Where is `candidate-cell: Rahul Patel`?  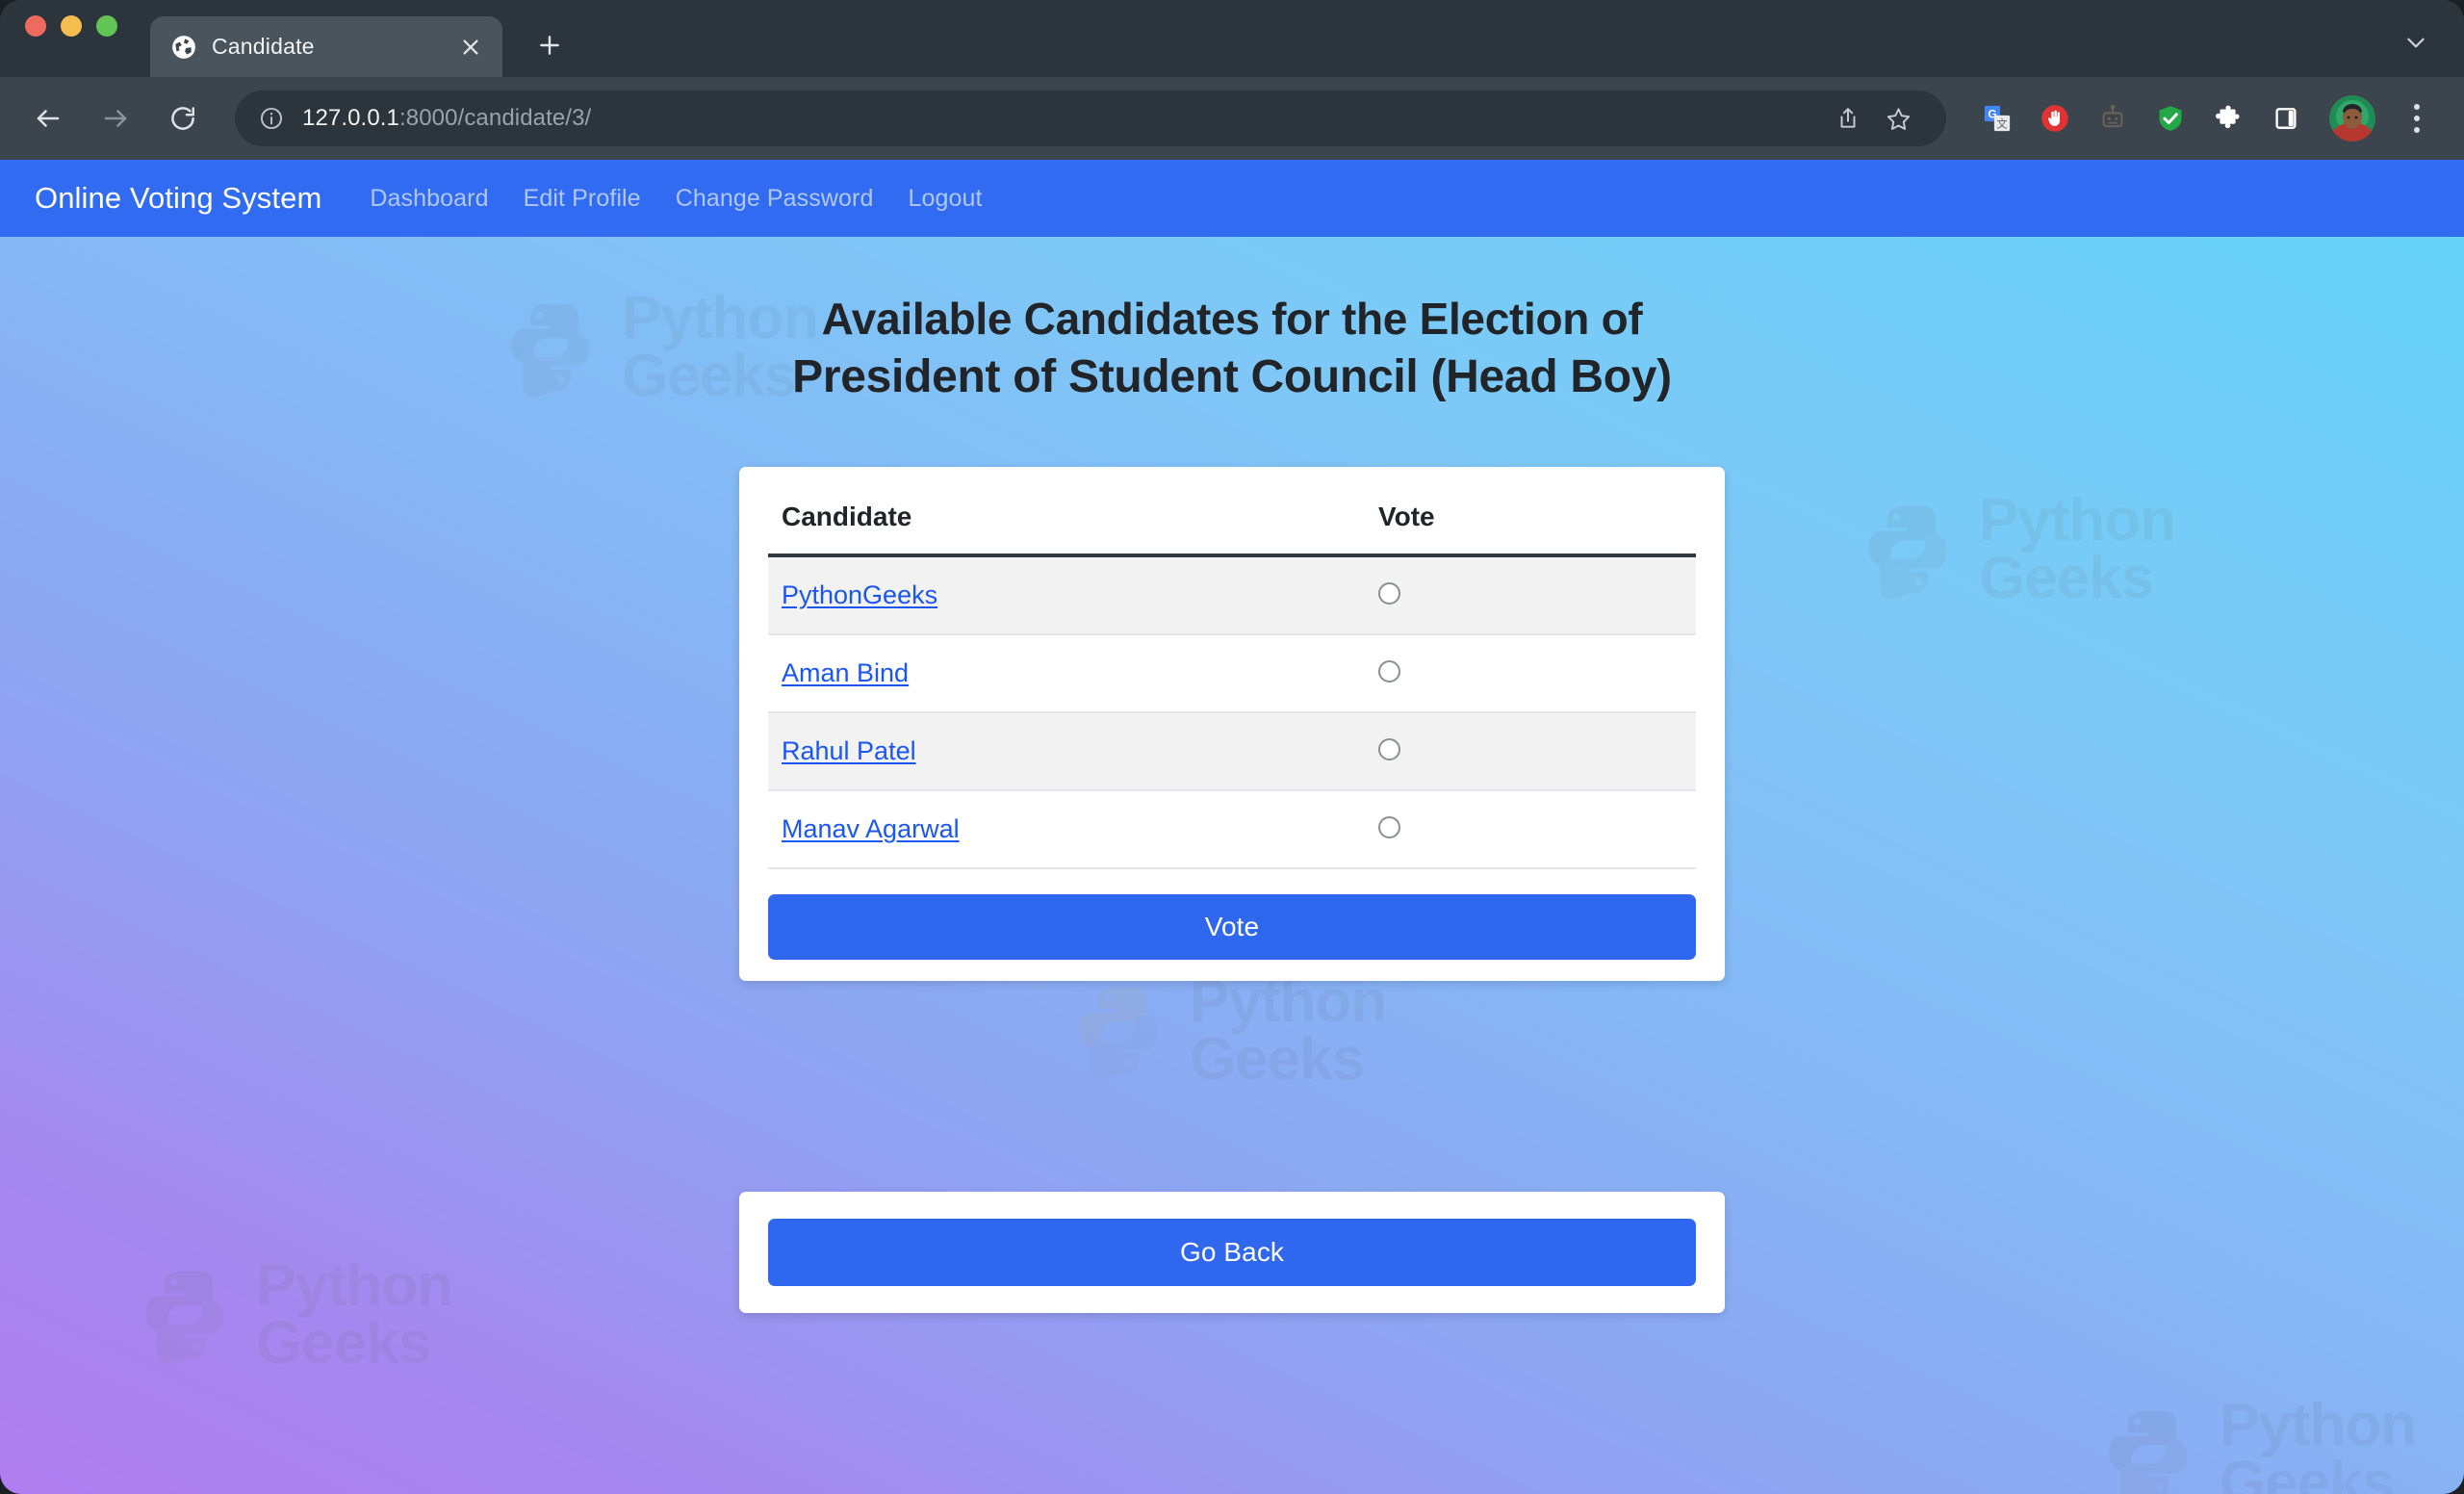
candidate-cell: Rahul Patel is located at coordinates (1073, 752).